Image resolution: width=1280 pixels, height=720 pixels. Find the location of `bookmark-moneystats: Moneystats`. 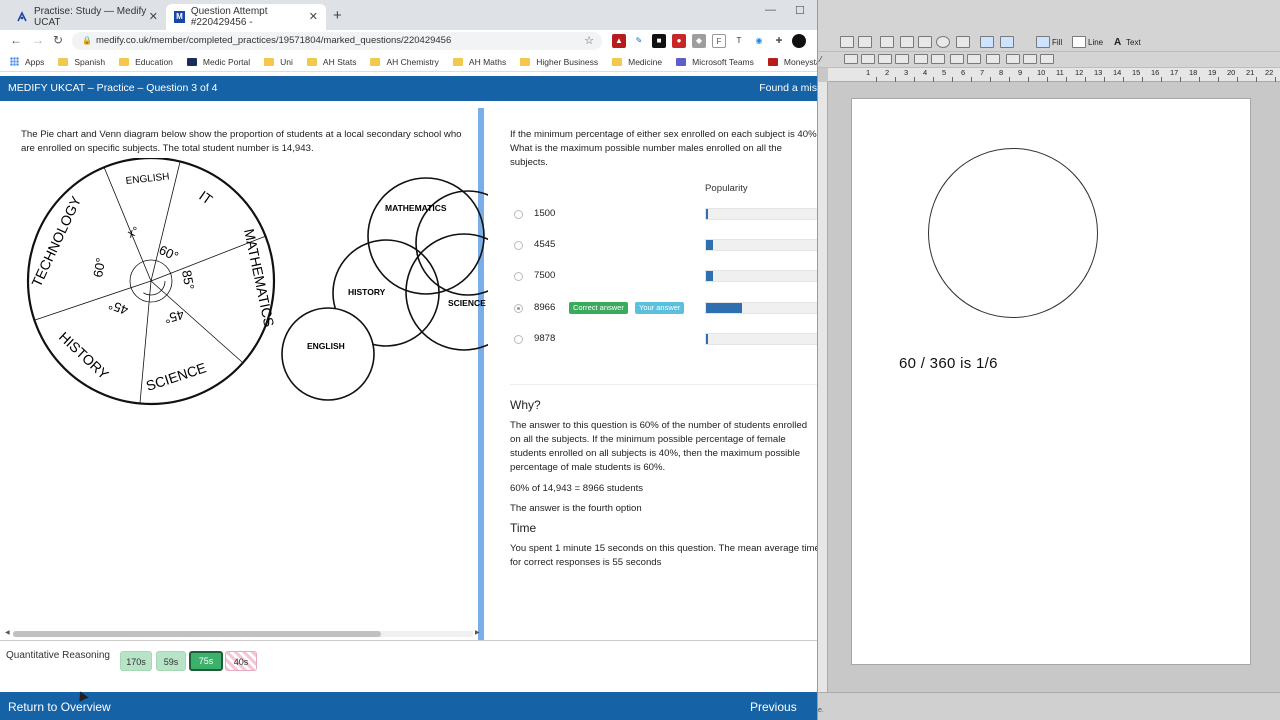

bookmark-moneystats: Moneystats is located at coordinates (792, 62).